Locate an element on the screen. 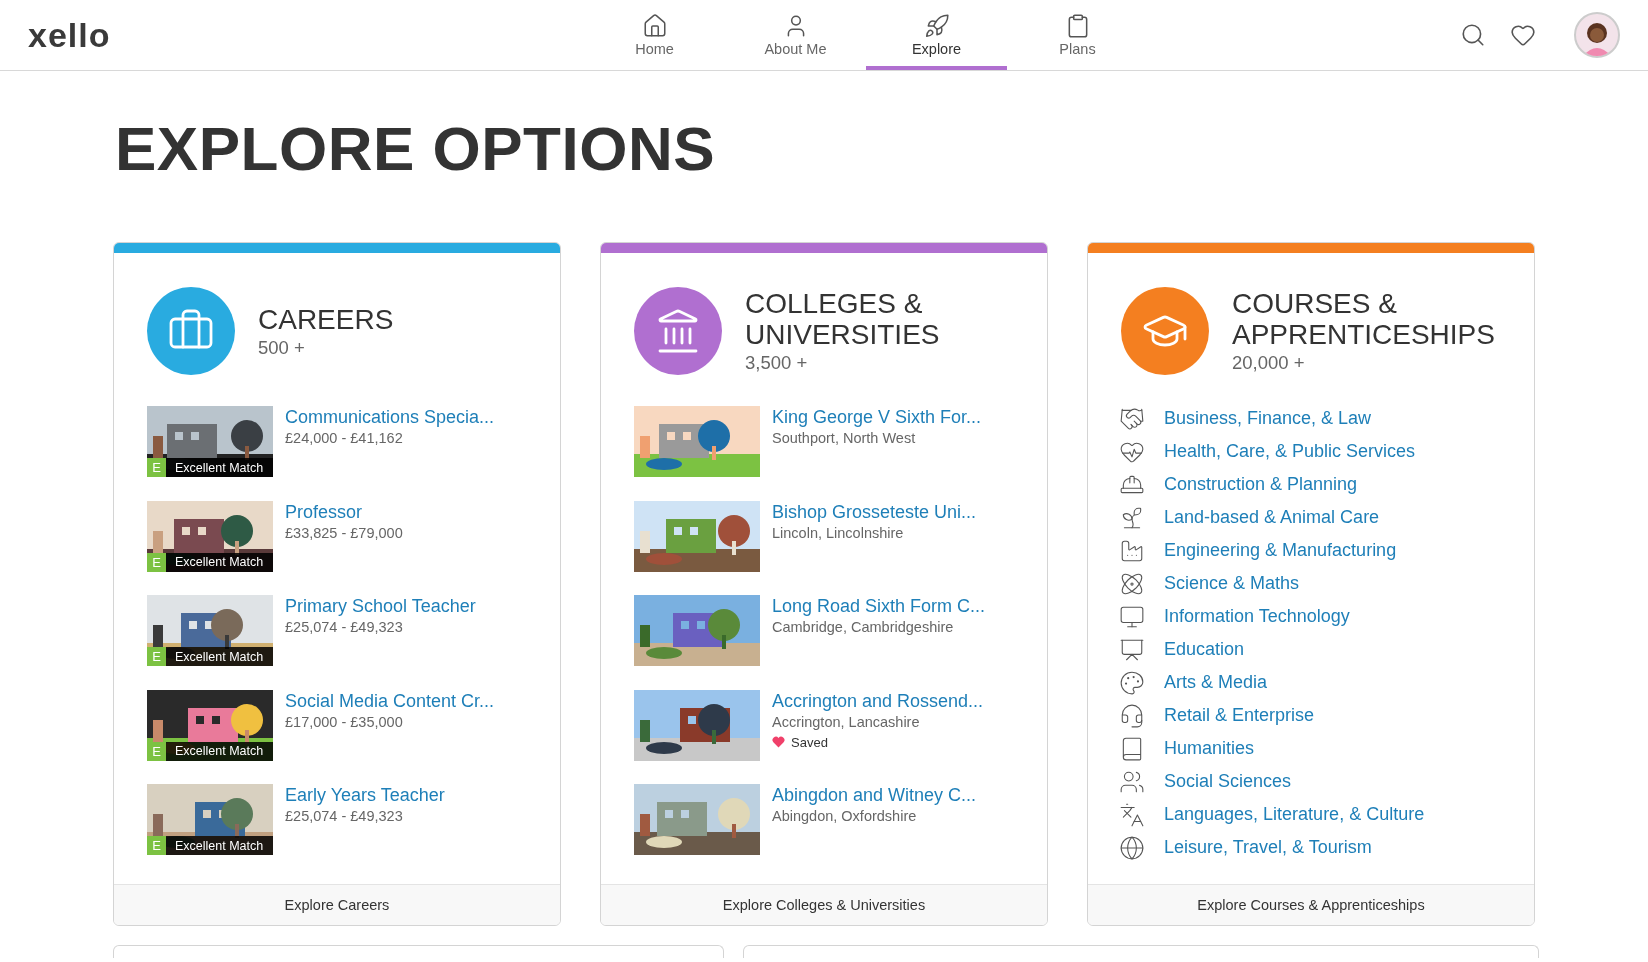  item-subtitle: £24,000 - £41,162 is located at coordinates (344, 438).